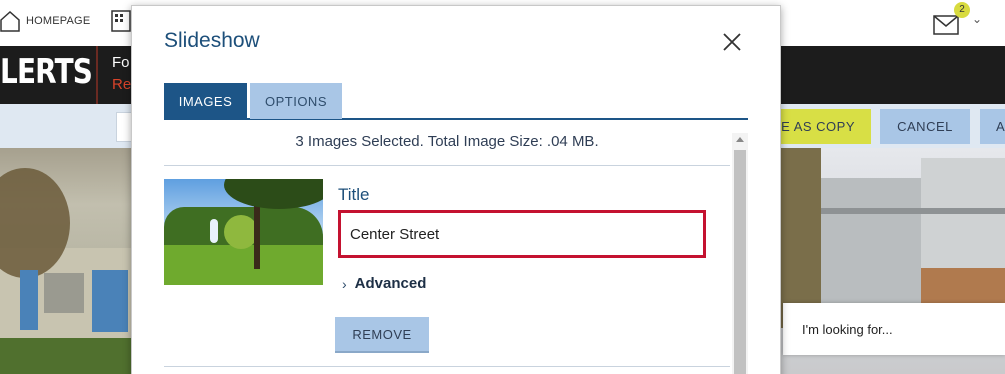  What do you see at coordinates (354, 194) in the screenshot?
I see `title-field-label: Title` at bounding box center [354, 194].